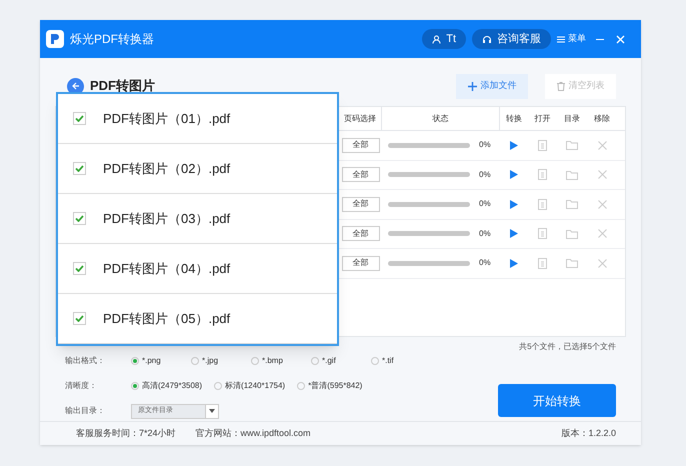 The image size is (686, 466). Describe the element at coordinates (122, 86) in the screenshot. I see `page-title: PDF转图片` at that location.